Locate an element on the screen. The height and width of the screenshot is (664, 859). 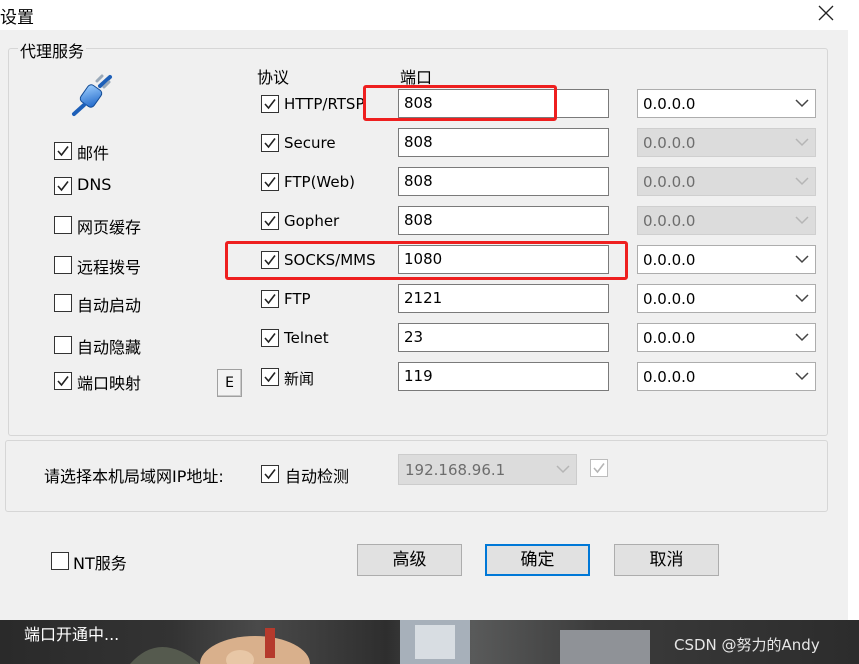
watermark: CSDN @努力的Andy is located at coordinates (747, 645).